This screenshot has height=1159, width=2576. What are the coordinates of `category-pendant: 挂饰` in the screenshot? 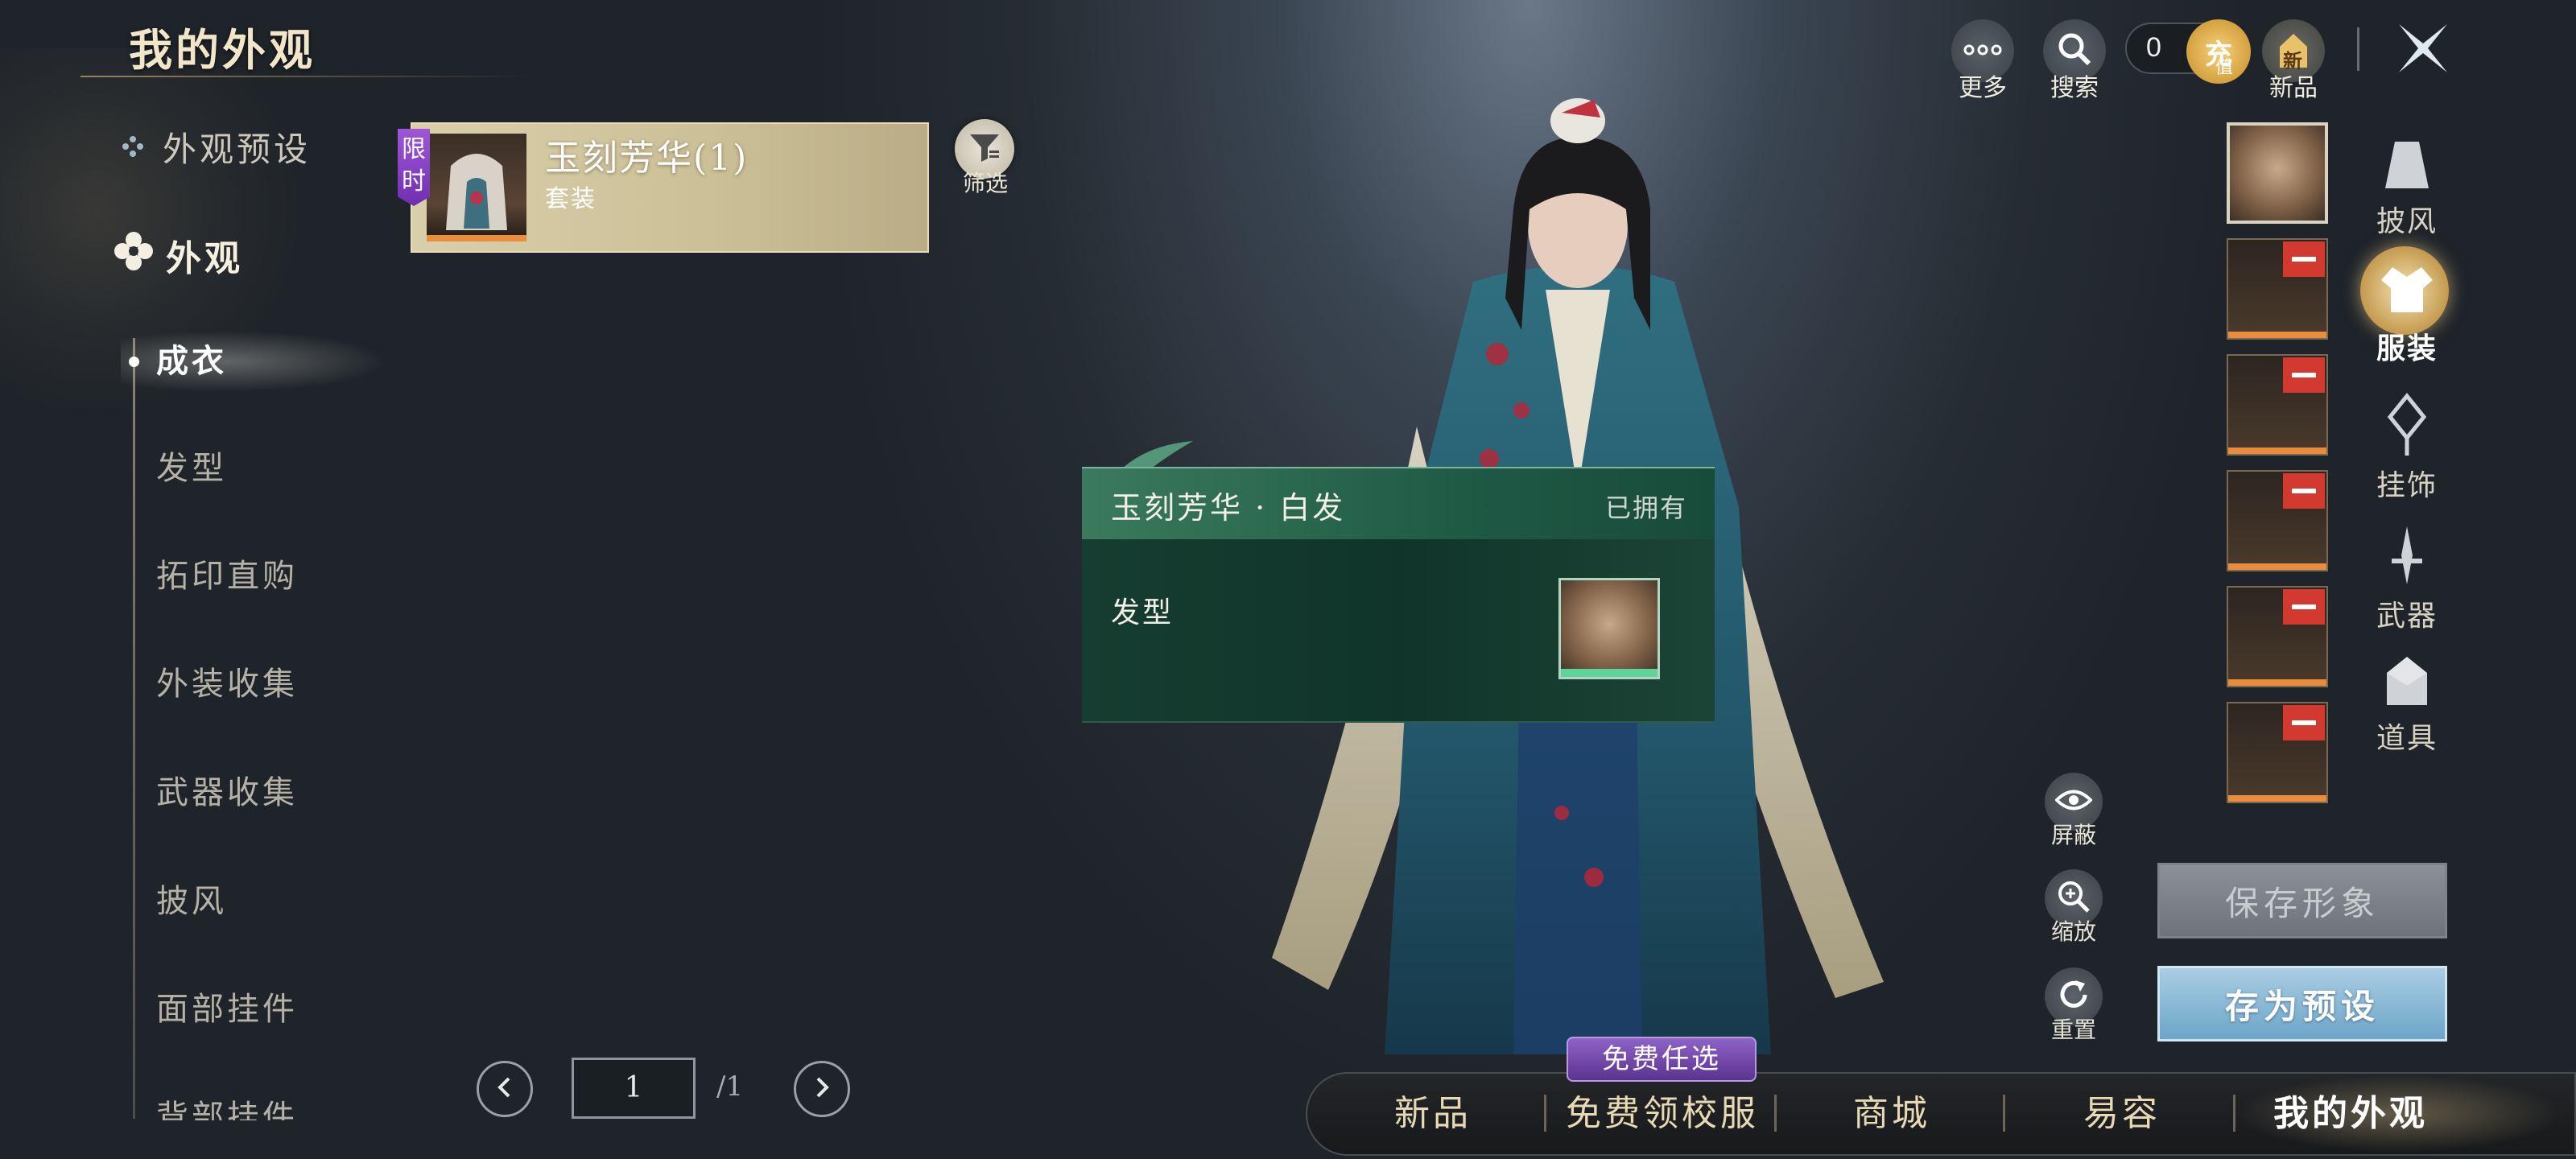 It's located at (2407, 448).